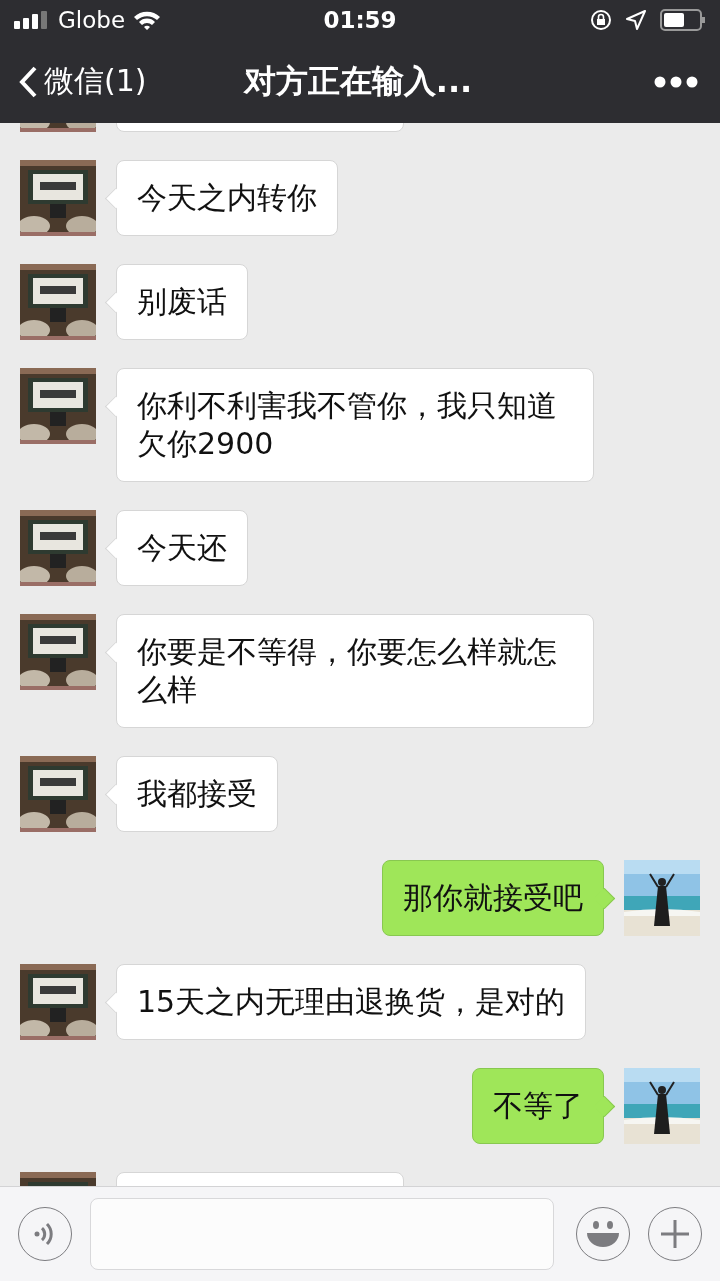  Describe the element at coordinates (28, 81) in the screenshot. I see `back-chevron-icon` at that location.